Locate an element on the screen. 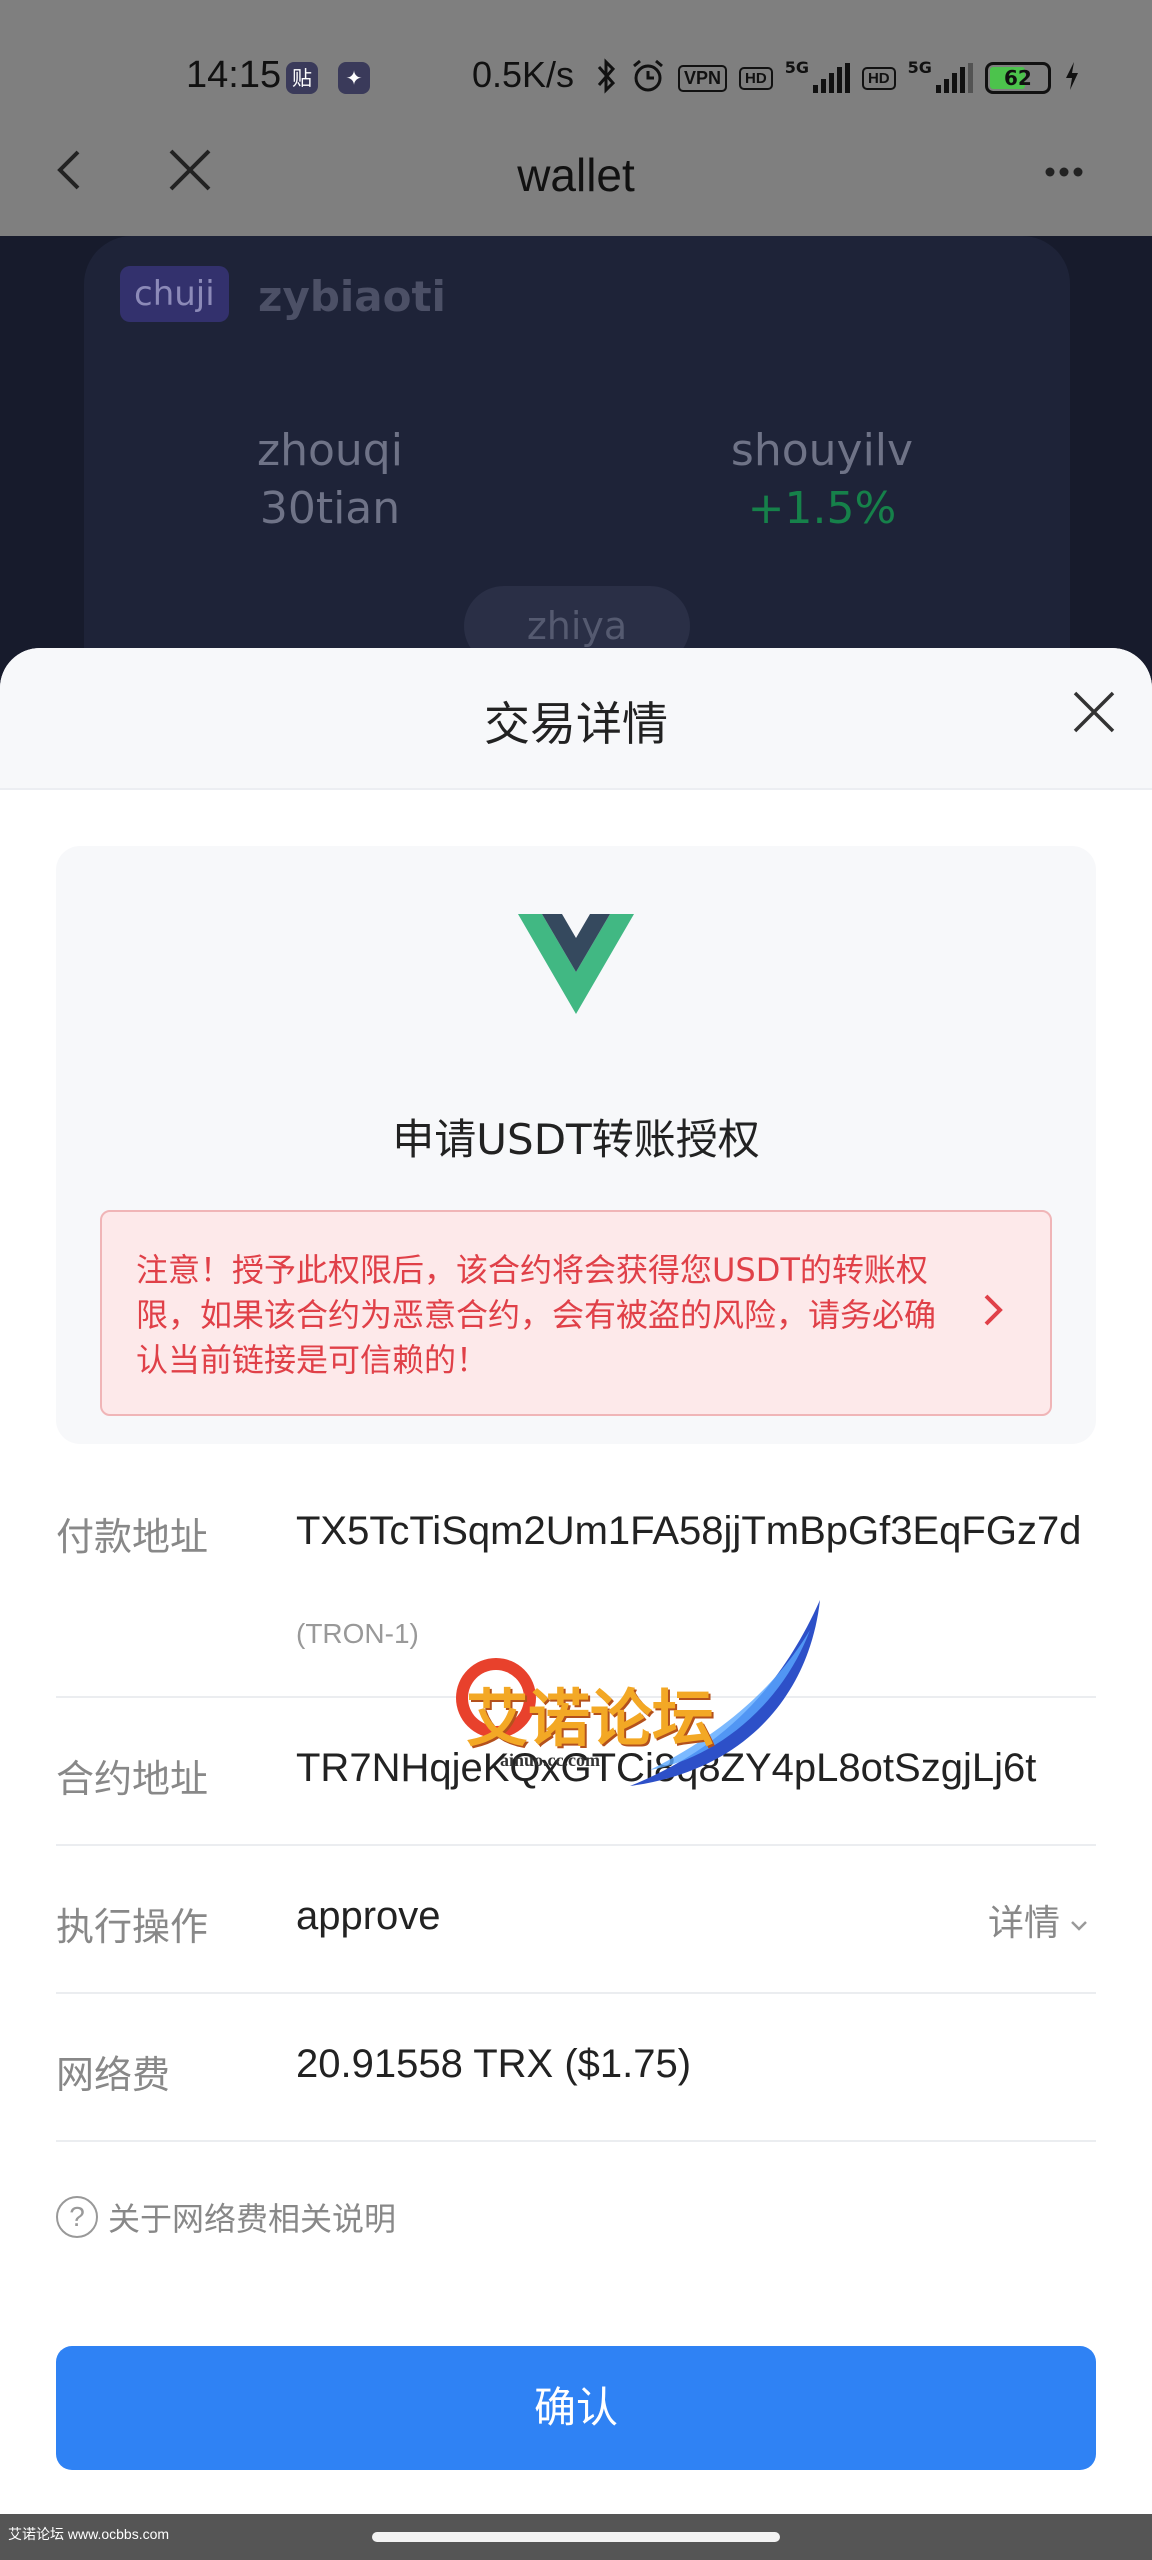 This screenshot has height=2560, width=1152. hd-icon: HD is located at coordinates (756, 78).